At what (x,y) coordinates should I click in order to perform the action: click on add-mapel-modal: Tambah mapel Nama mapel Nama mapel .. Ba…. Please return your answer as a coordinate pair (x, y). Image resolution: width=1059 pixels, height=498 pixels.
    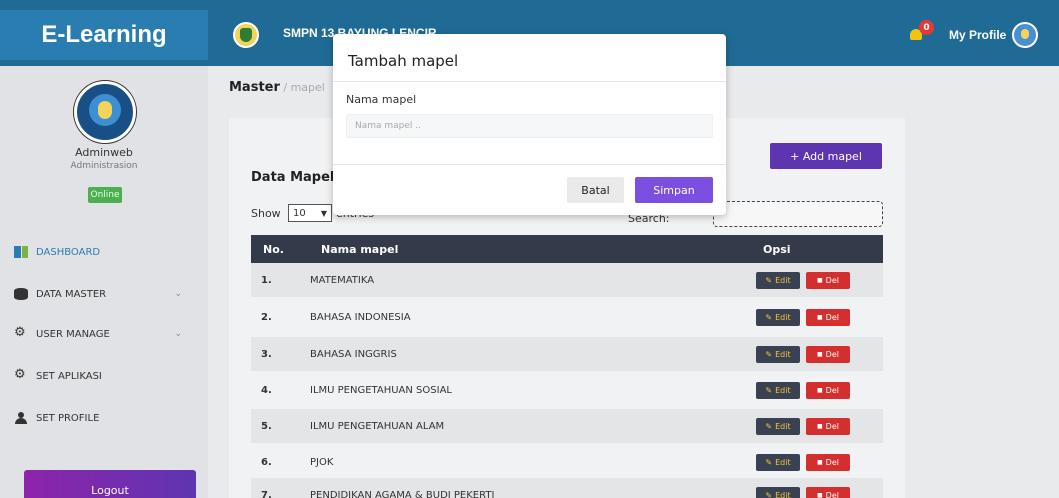
    Looking at the image, I should click on (529, 124).